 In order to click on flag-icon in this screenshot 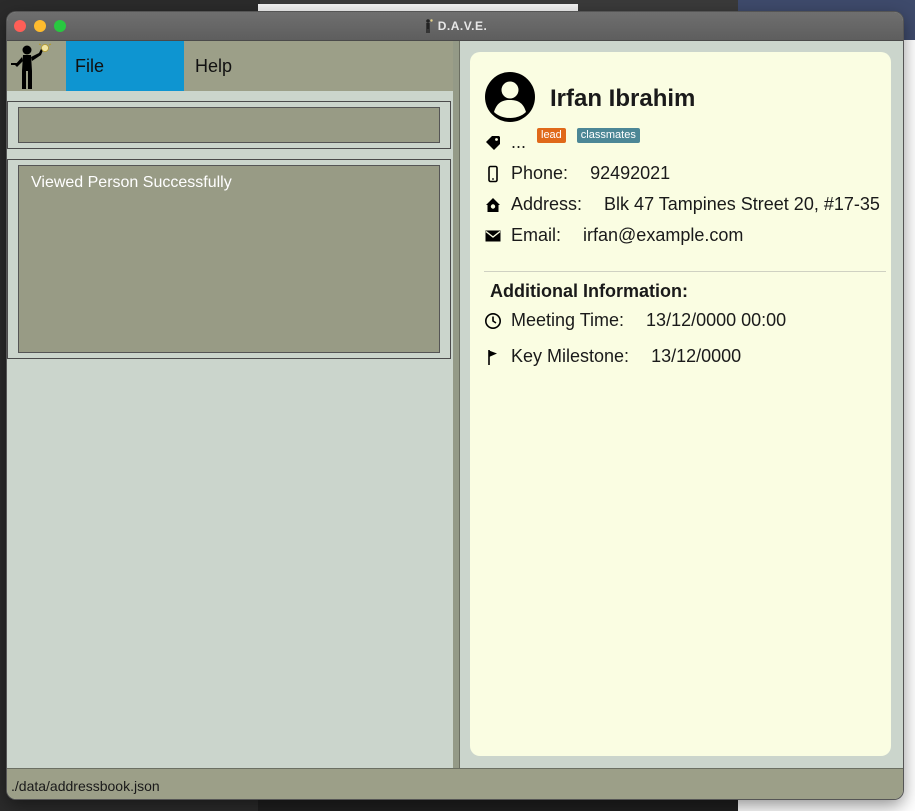, I will do `click(493, 357)`.